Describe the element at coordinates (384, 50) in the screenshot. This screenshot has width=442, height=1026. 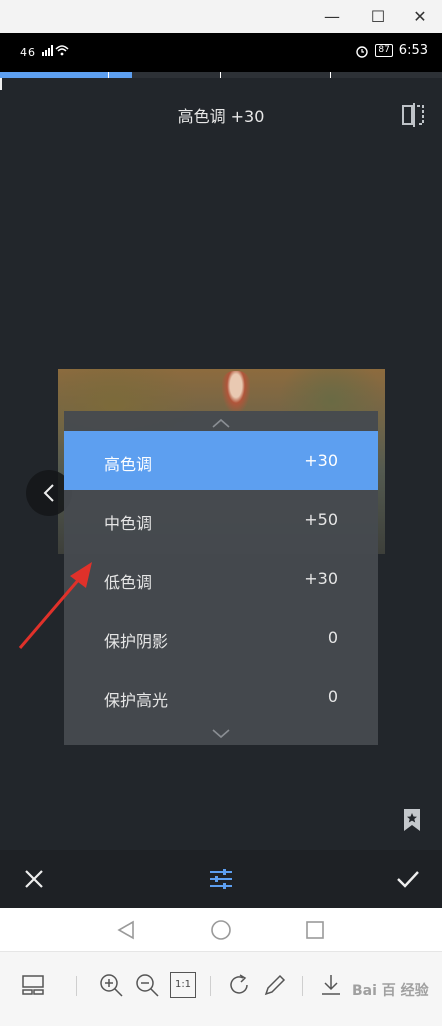
I see `battery-indicator: 87` at that location.